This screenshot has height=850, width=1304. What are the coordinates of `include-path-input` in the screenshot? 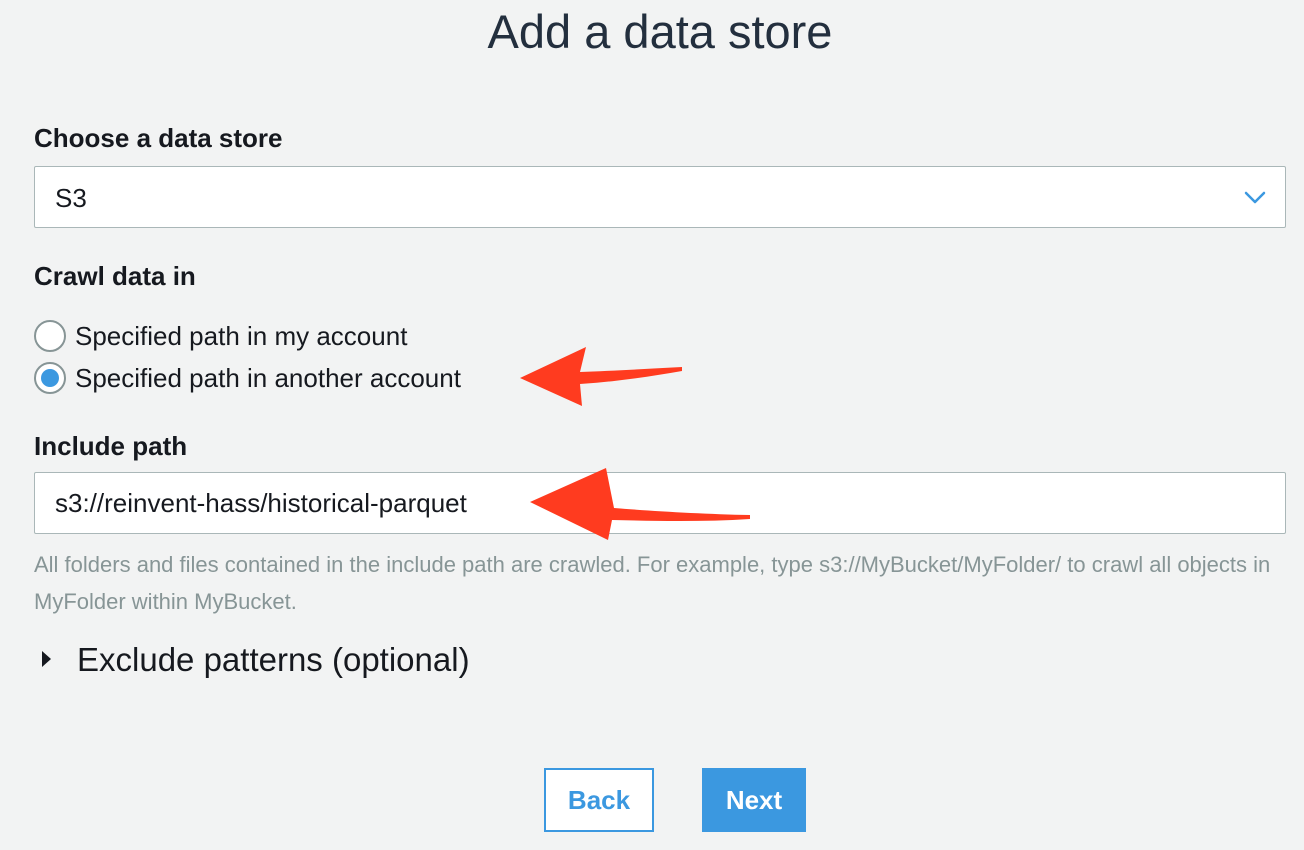 It's located at (660, 503).